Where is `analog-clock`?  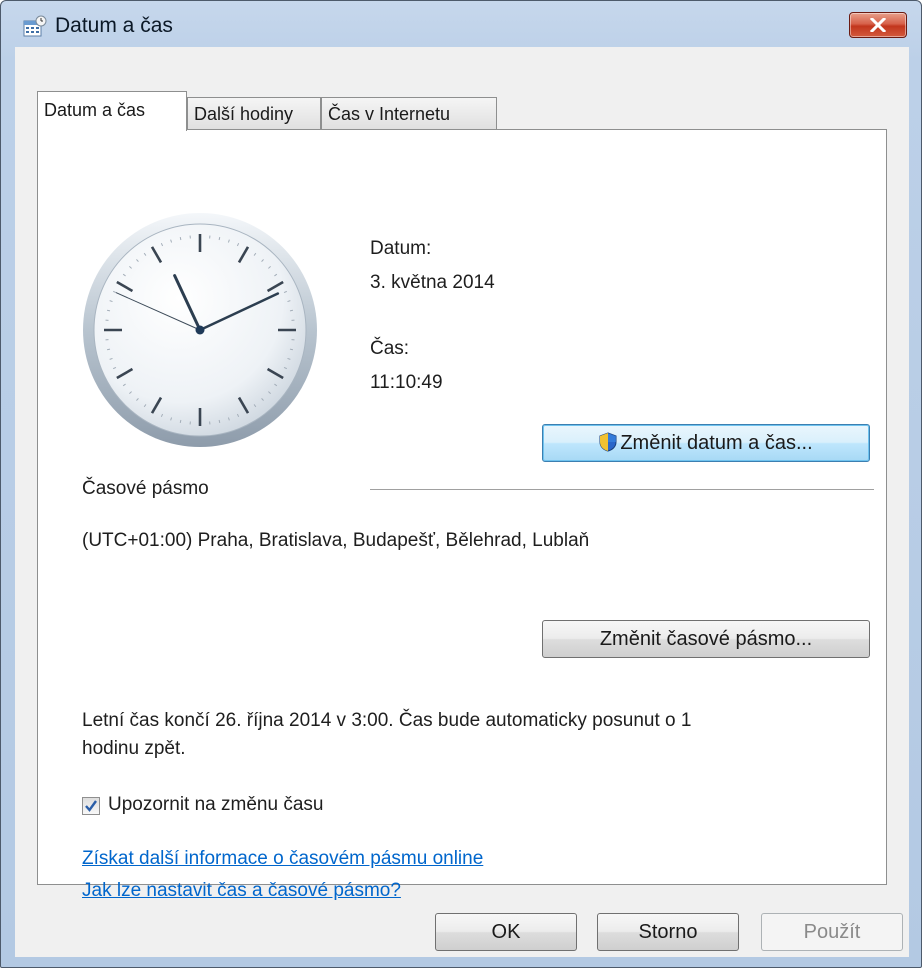
analog-clock is located at coordinates (200, 330).